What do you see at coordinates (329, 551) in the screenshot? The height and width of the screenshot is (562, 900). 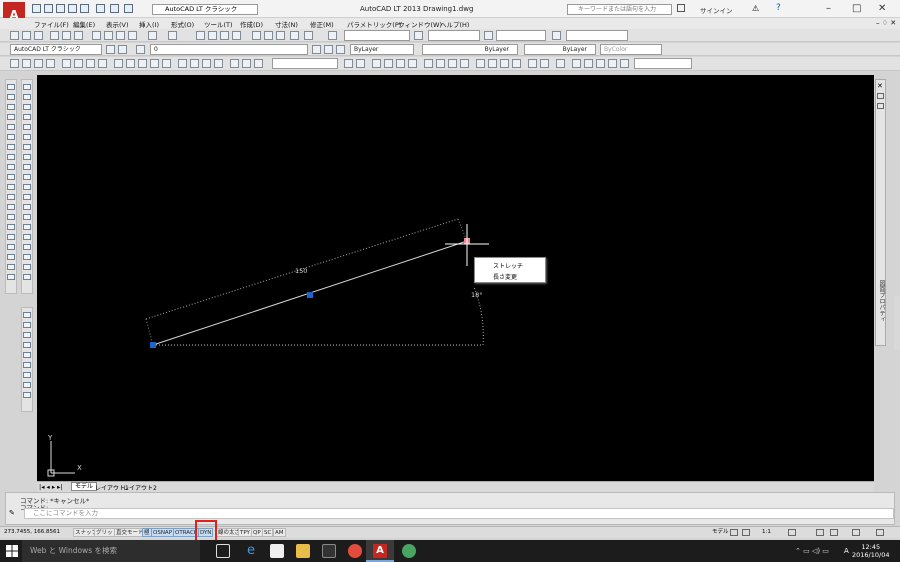 I see `media-icon` at bounding box center [329, 551].